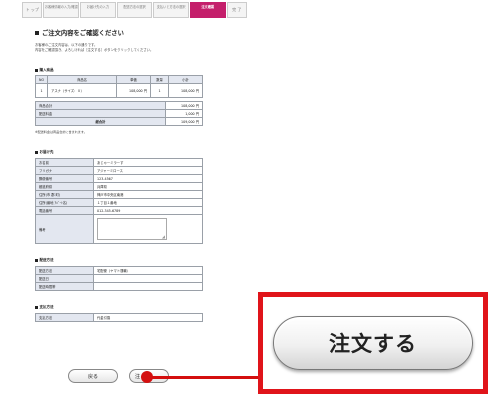  I want to click on label-delivery-time: 配送時間帯, so click(64, 286).